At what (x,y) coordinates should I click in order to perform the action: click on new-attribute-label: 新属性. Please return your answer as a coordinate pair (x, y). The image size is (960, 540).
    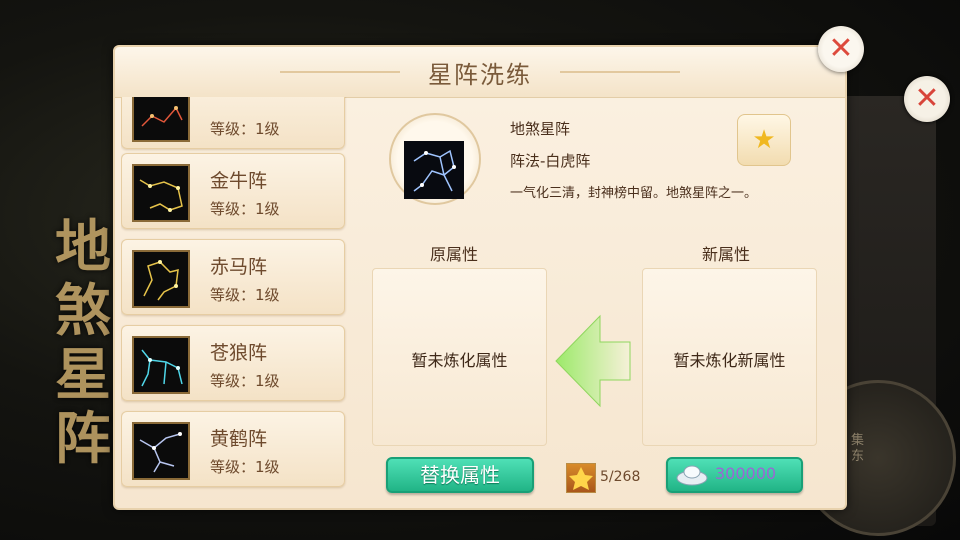
    Looking at the image, I should click on (726, 254).